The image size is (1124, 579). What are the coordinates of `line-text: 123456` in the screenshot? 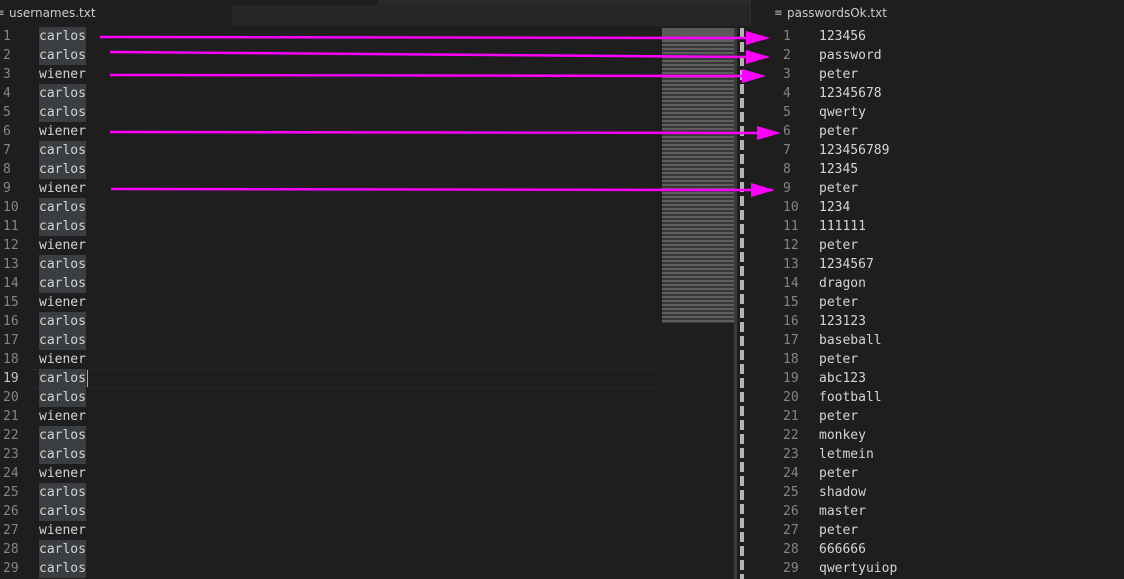 It's located at (842, 36).